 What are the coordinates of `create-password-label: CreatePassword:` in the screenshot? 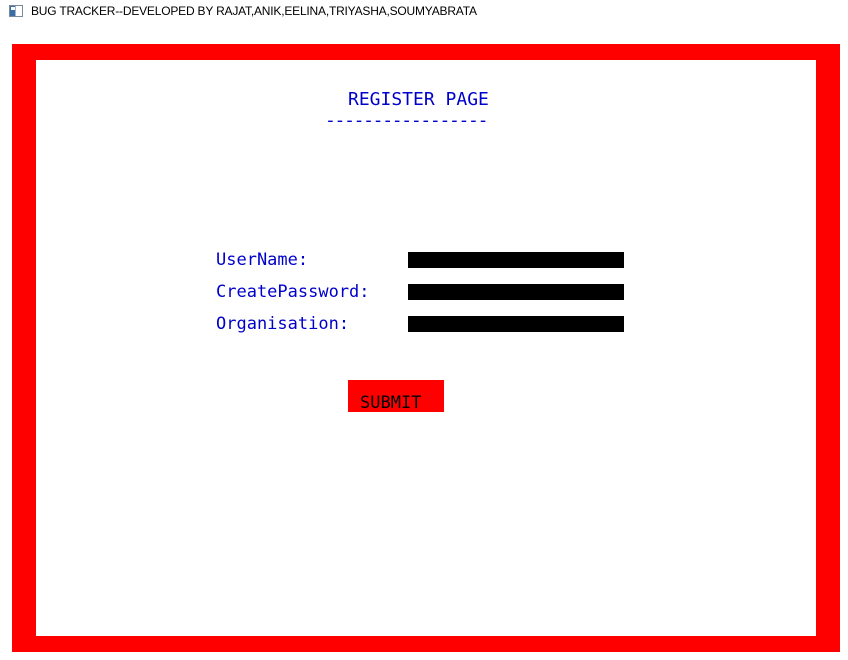 It's located at (293, 292).